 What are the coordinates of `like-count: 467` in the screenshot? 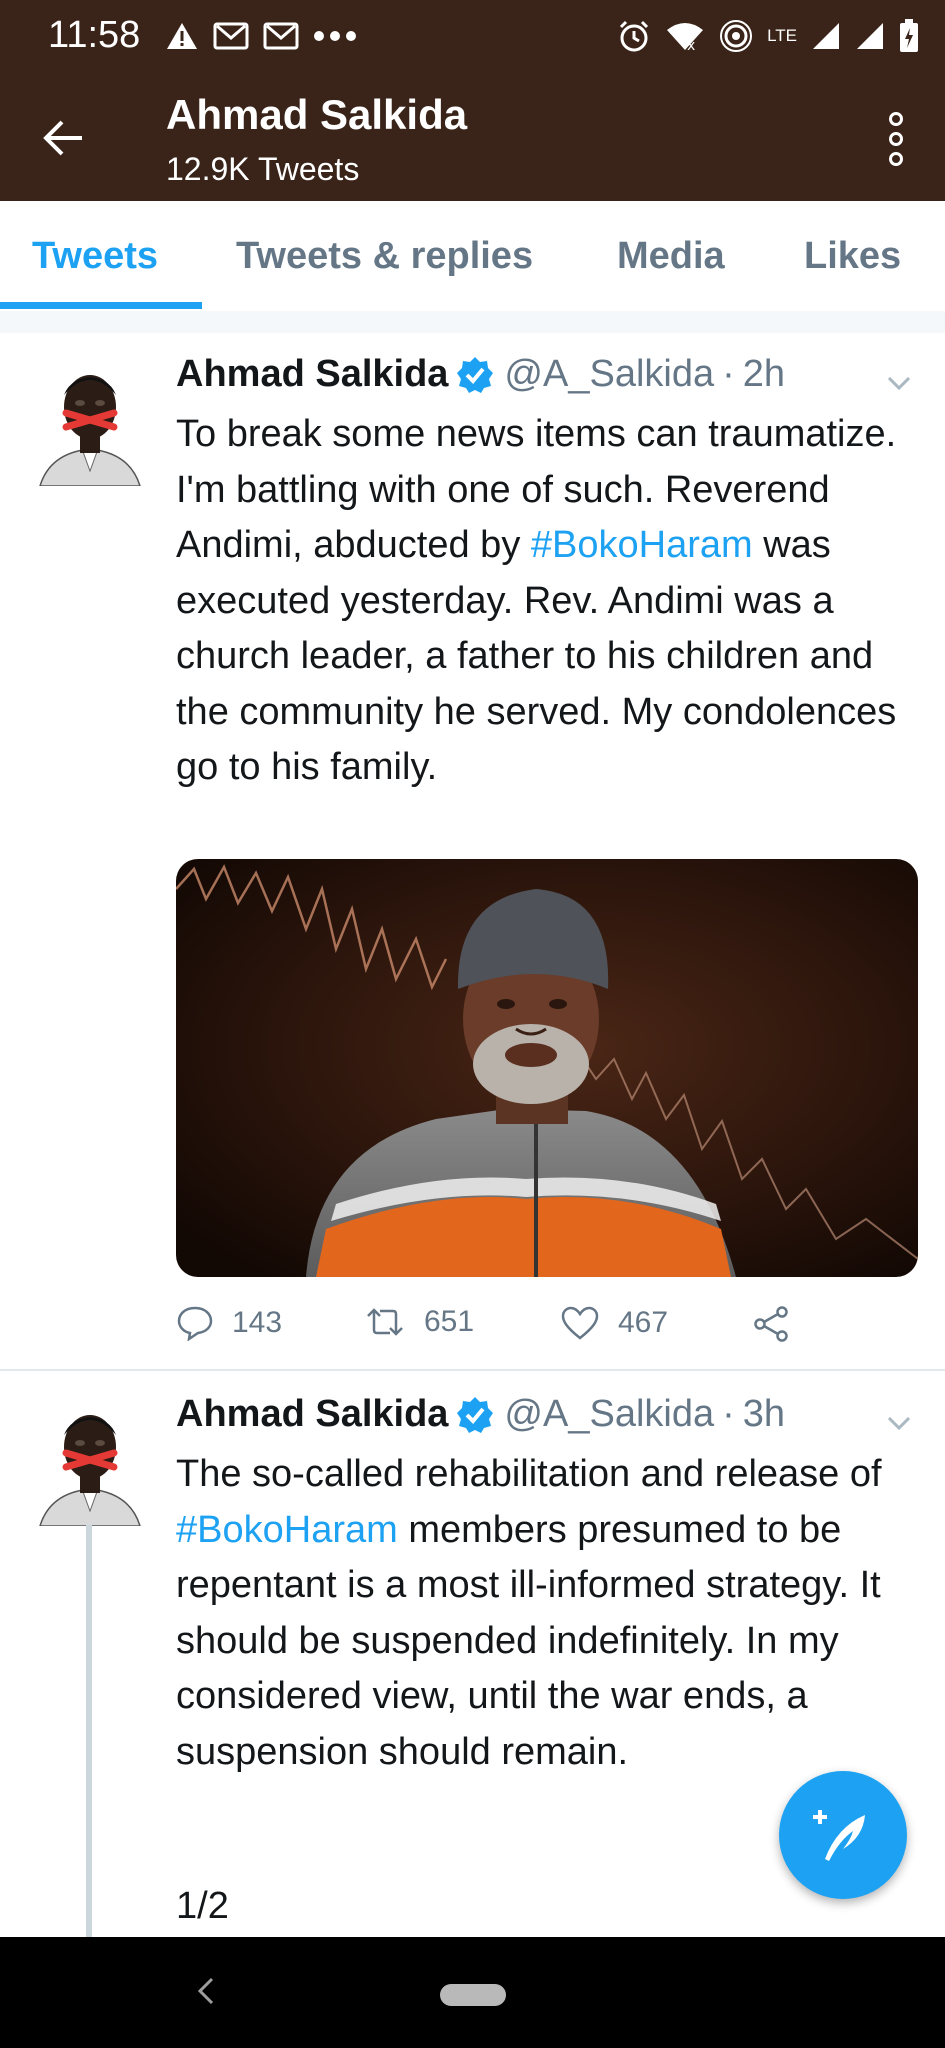 It's located at (643, 1322).